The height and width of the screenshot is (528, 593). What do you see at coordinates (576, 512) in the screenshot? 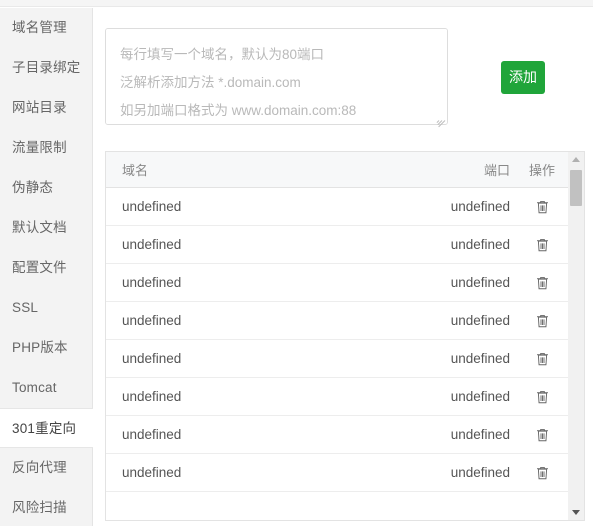
I see `caret-down-icon` at bounding box center [576, 512].